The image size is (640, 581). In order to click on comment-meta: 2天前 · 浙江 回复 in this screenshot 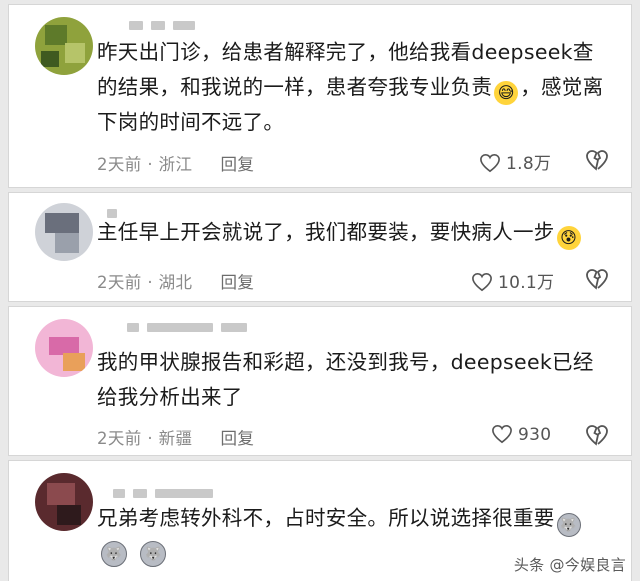, I will do `click(176, 164)`.